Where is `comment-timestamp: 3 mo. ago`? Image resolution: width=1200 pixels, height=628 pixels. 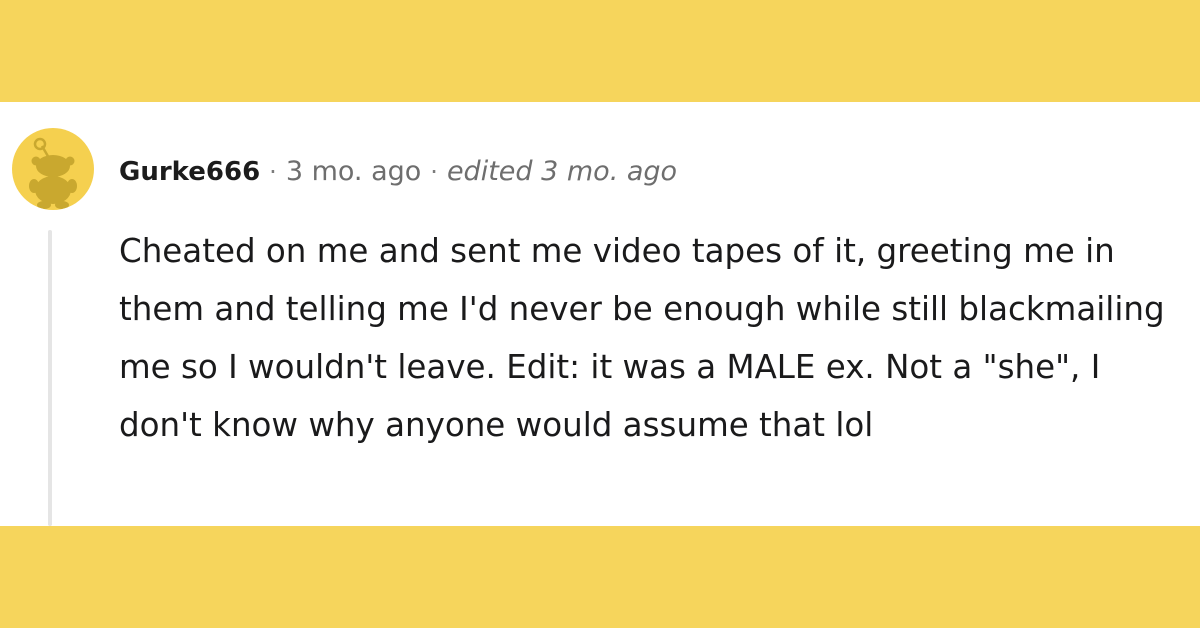 comment-timestamp: 3 mo. ago is located at coordinates (353, 172).